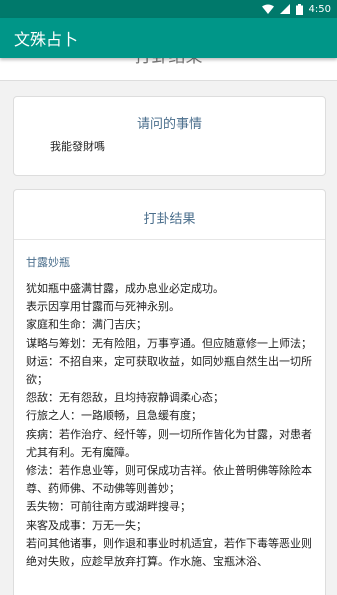 This screenshot has width=337, height=595. I want to click on status-time: 4:50, so click(319, 9).